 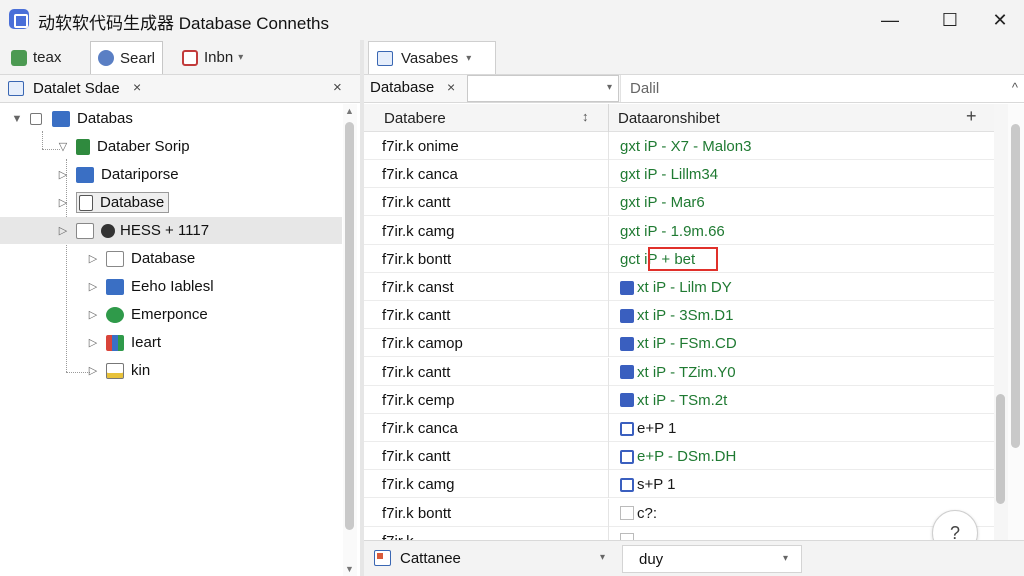 I want to click on table-row: f7ir.k, so click(x=679, y=533).